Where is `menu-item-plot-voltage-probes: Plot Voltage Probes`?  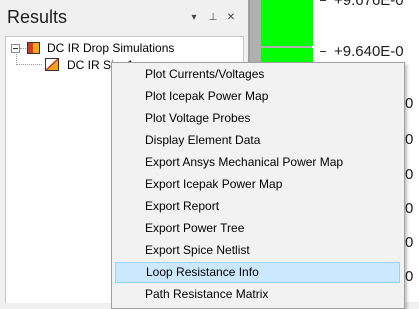 menu-item-plot-voltage-probes: Plot Voltage Probes is located at coordinates (257, 118).